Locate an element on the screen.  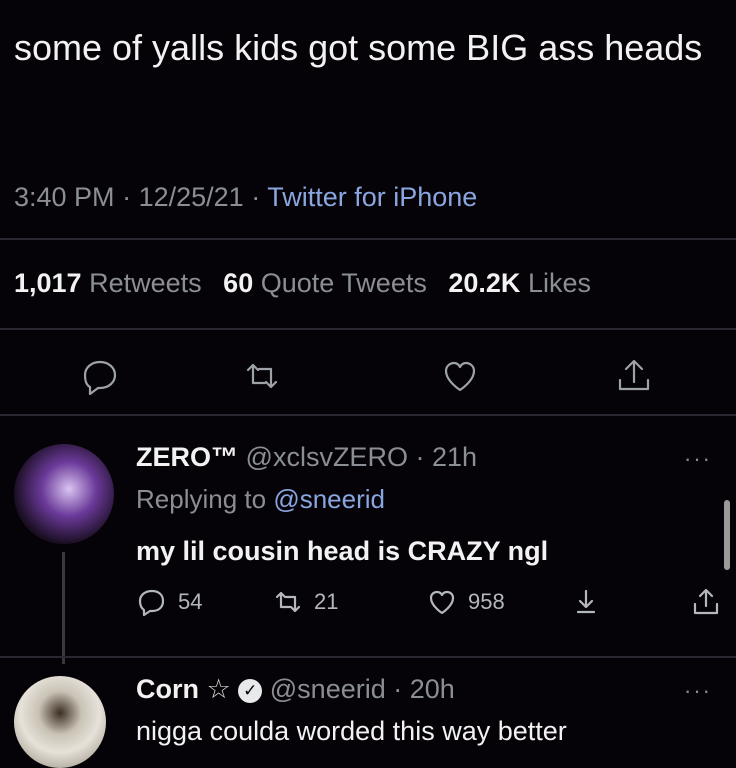
scrollbar is located at coordinates (727, 535).